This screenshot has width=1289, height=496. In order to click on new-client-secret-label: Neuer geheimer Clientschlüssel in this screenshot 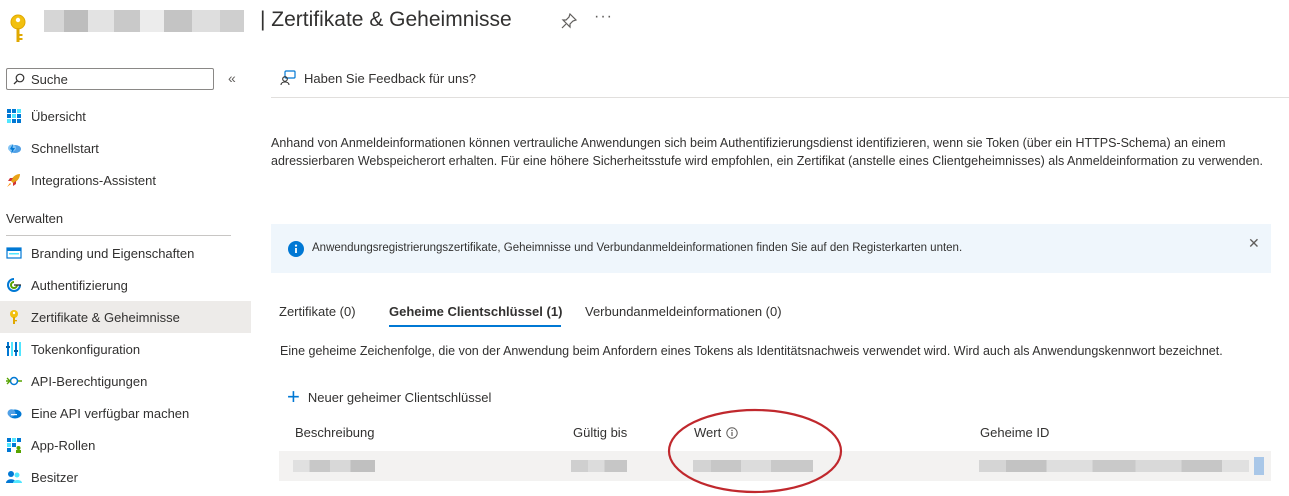, I will do `click(399, 397)`.